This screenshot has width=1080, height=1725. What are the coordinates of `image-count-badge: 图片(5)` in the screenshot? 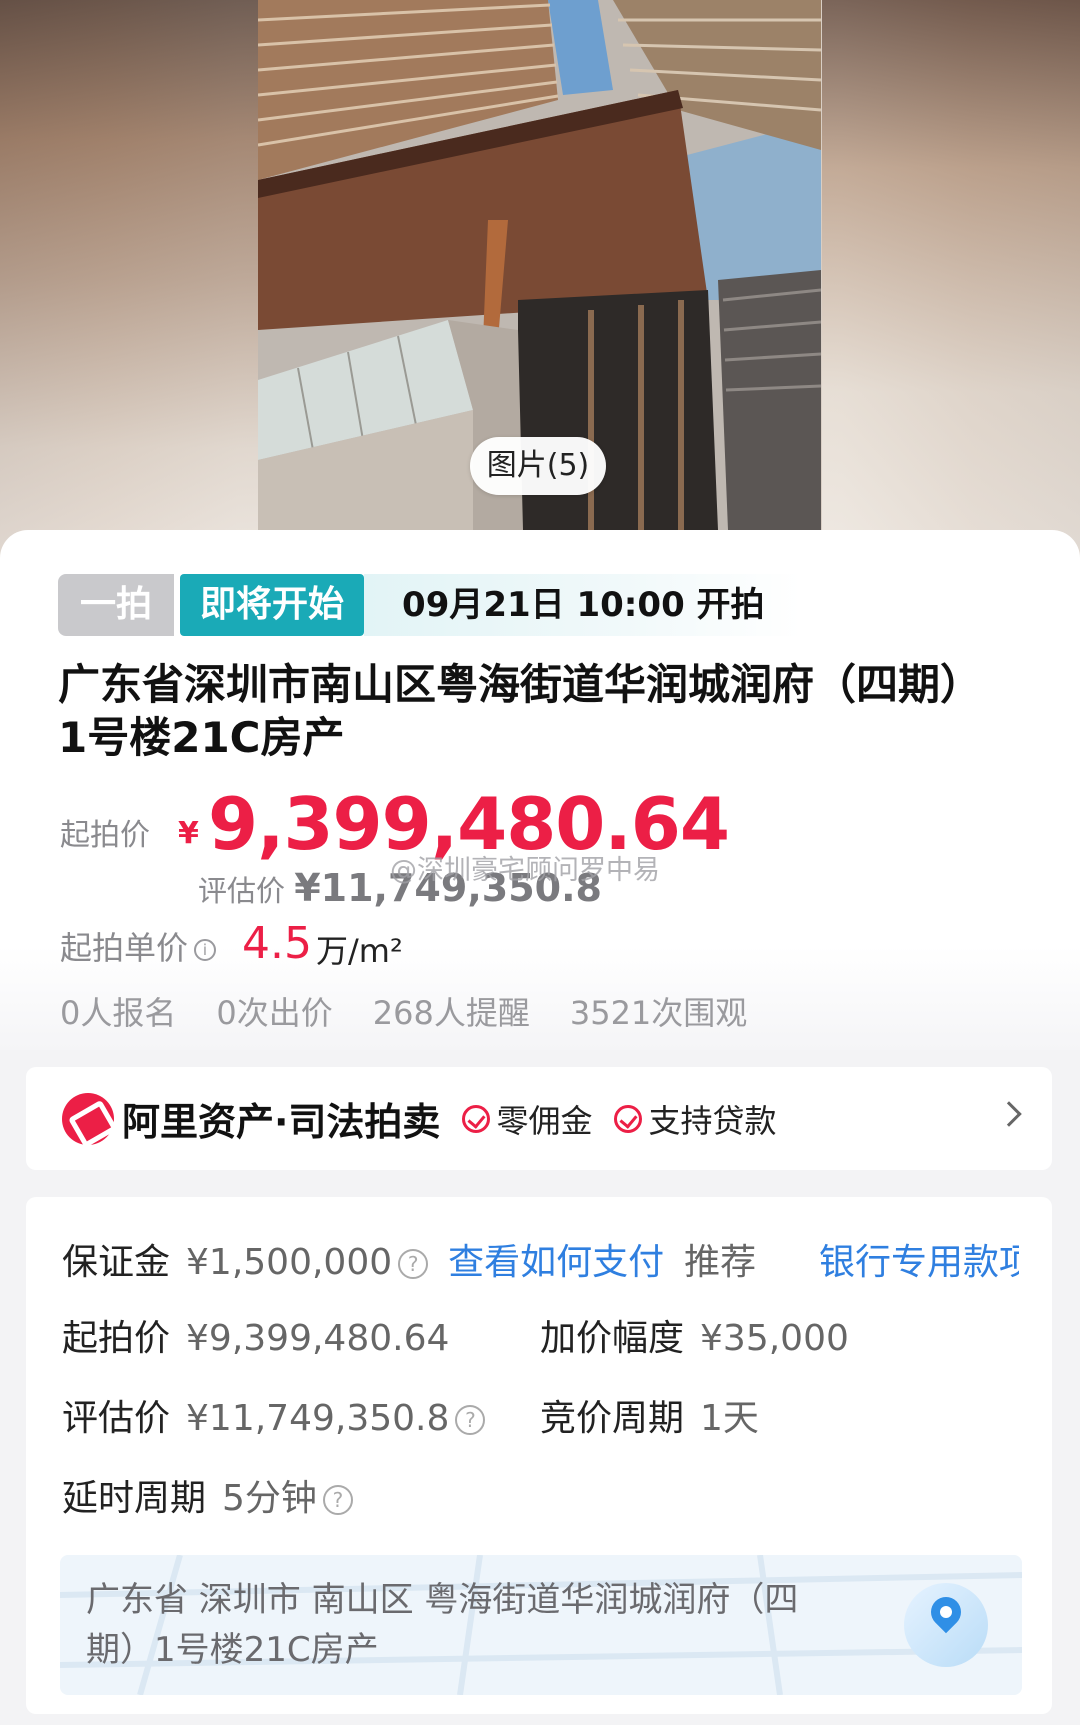 It's located at (538, 466).